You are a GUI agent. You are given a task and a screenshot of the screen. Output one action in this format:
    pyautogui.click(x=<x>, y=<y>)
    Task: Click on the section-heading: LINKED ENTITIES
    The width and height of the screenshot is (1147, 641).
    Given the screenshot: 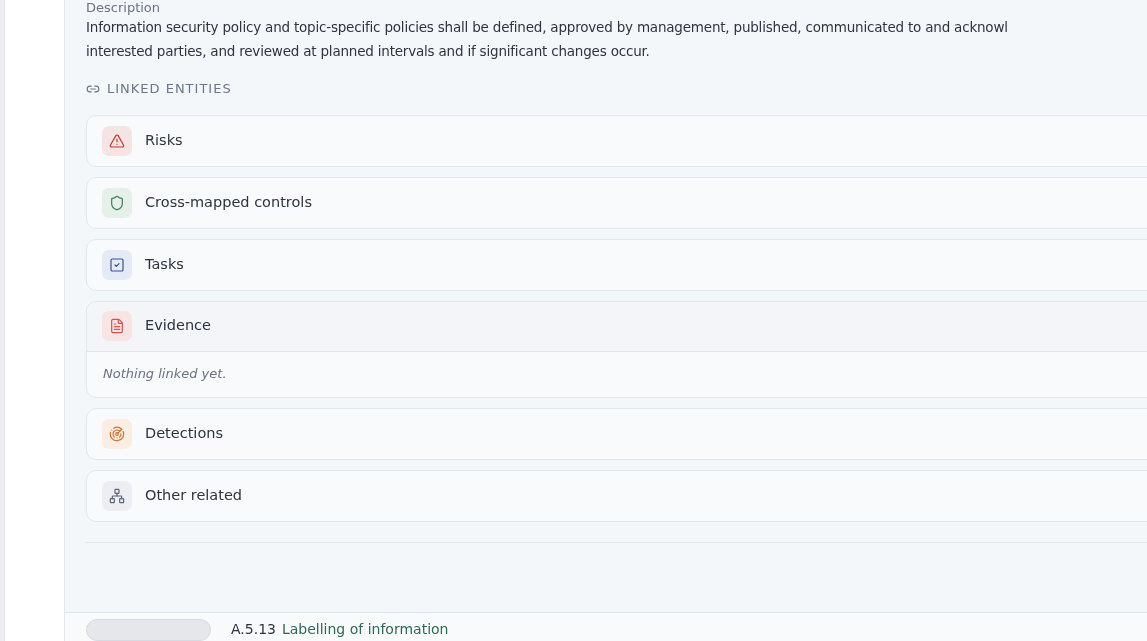 What is the action you would take?
    pyautogui.click(x=169, y=89)
    